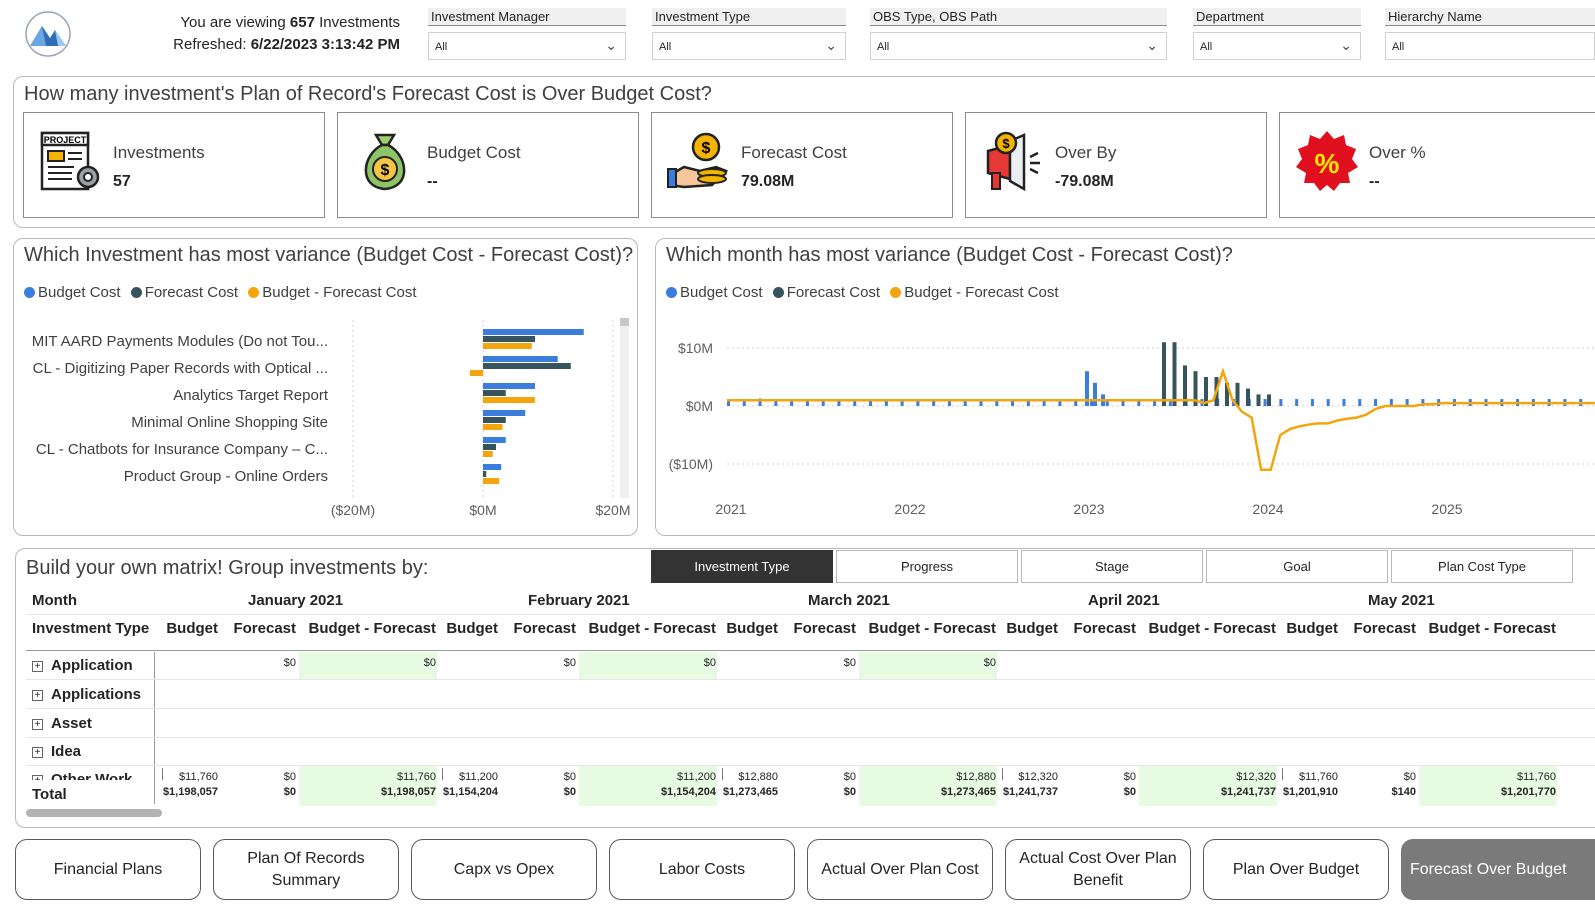 This screenshot has width=1595, height=915. I want to click on matrix-month-header: February 2021, so click(579, 600).